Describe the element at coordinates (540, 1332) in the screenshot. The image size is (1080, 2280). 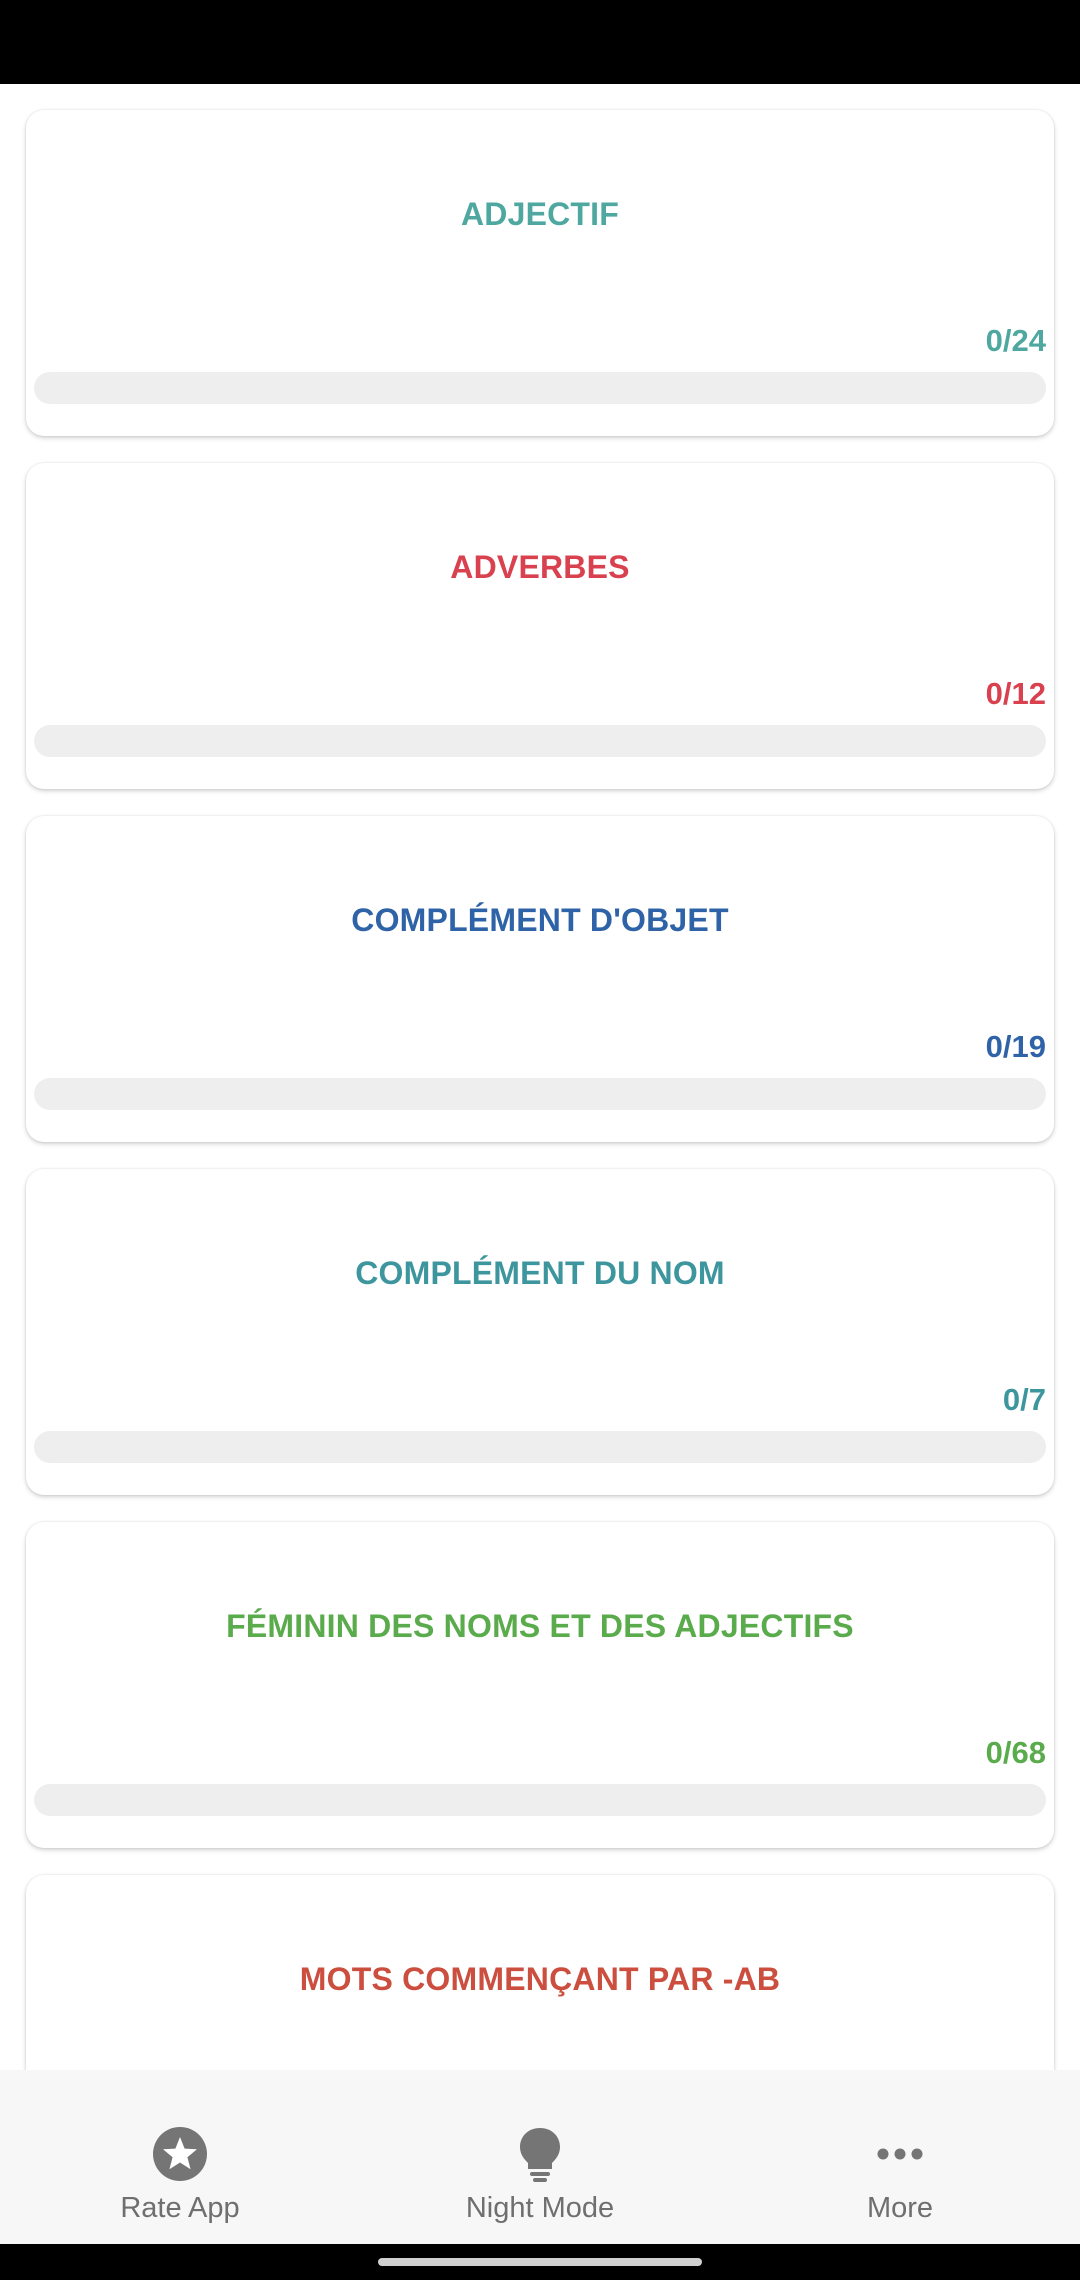
I see `category-card: COMPLÉMENT DU NOM 0/7` at that location.